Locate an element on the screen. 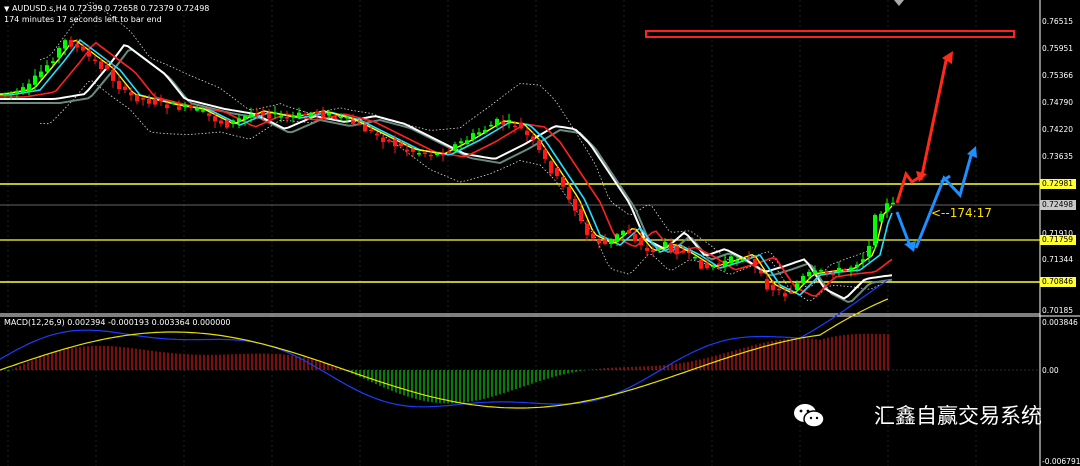 This screenshot has width=1080, height=466. target-zone-rectangle is located at coordinates (830, 34).